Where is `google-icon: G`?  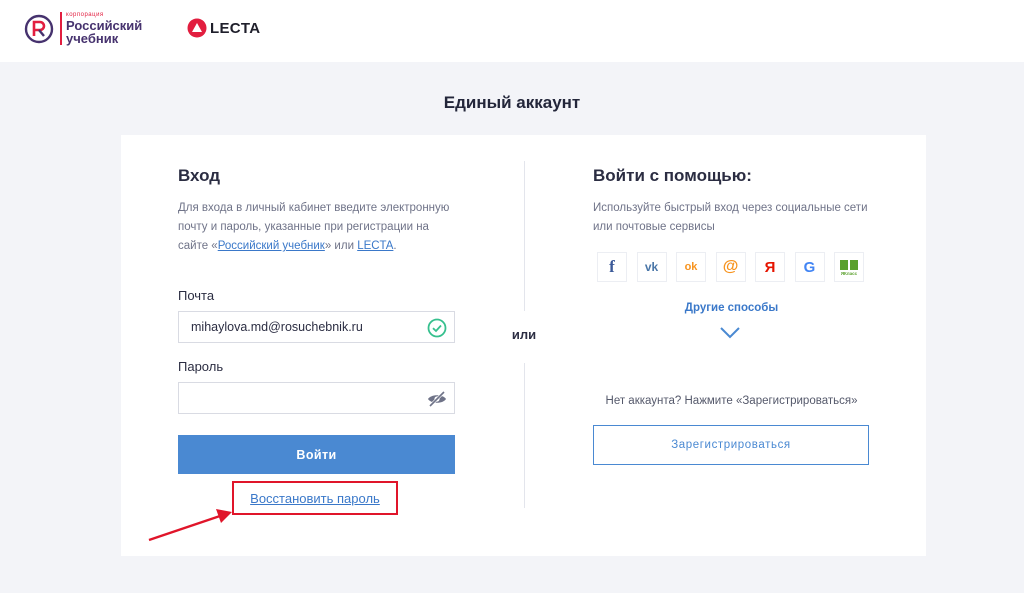
google-icon: G is located at coordinates (809, 267).